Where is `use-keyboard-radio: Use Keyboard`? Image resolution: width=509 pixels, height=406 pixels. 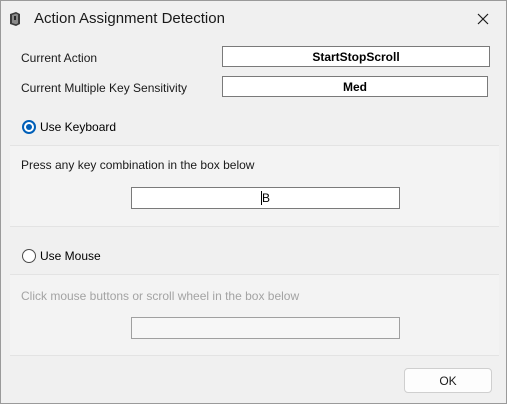 use-keyboard-radio: Use Keyboard is located at coordinates (69, 127).